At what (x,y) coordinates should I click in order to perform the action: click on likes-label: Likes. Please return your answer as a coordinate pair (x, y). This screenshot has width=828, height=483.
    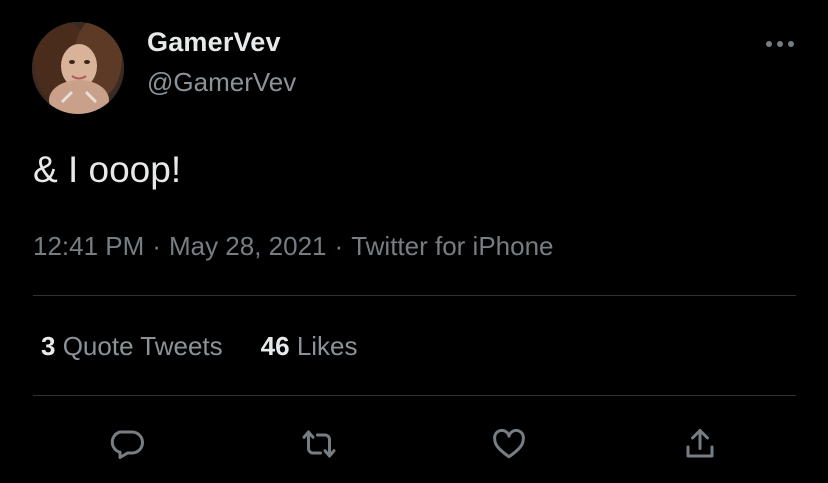
    Looking at the image, I should click on (327, 346).